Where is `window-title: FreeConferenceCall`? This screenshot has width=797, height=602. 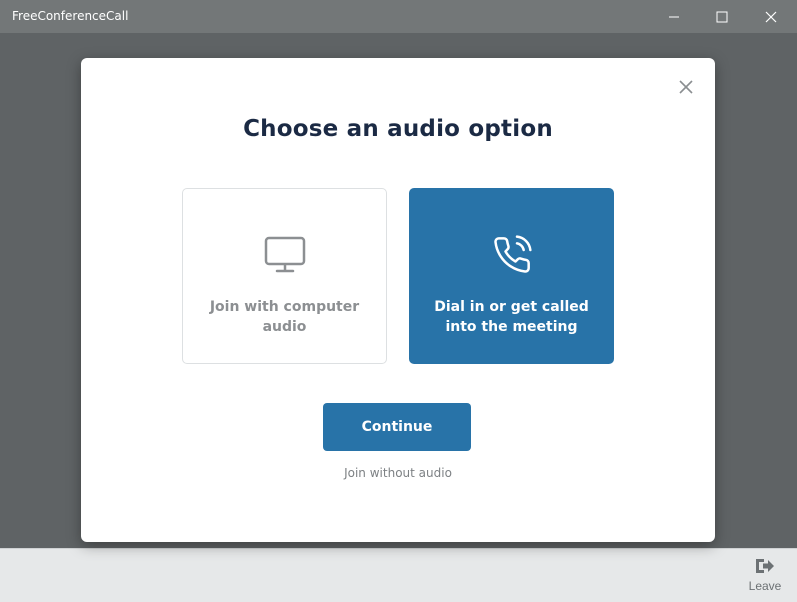
window-title: FreeConferenceCall is located at coordinates (70, 16).